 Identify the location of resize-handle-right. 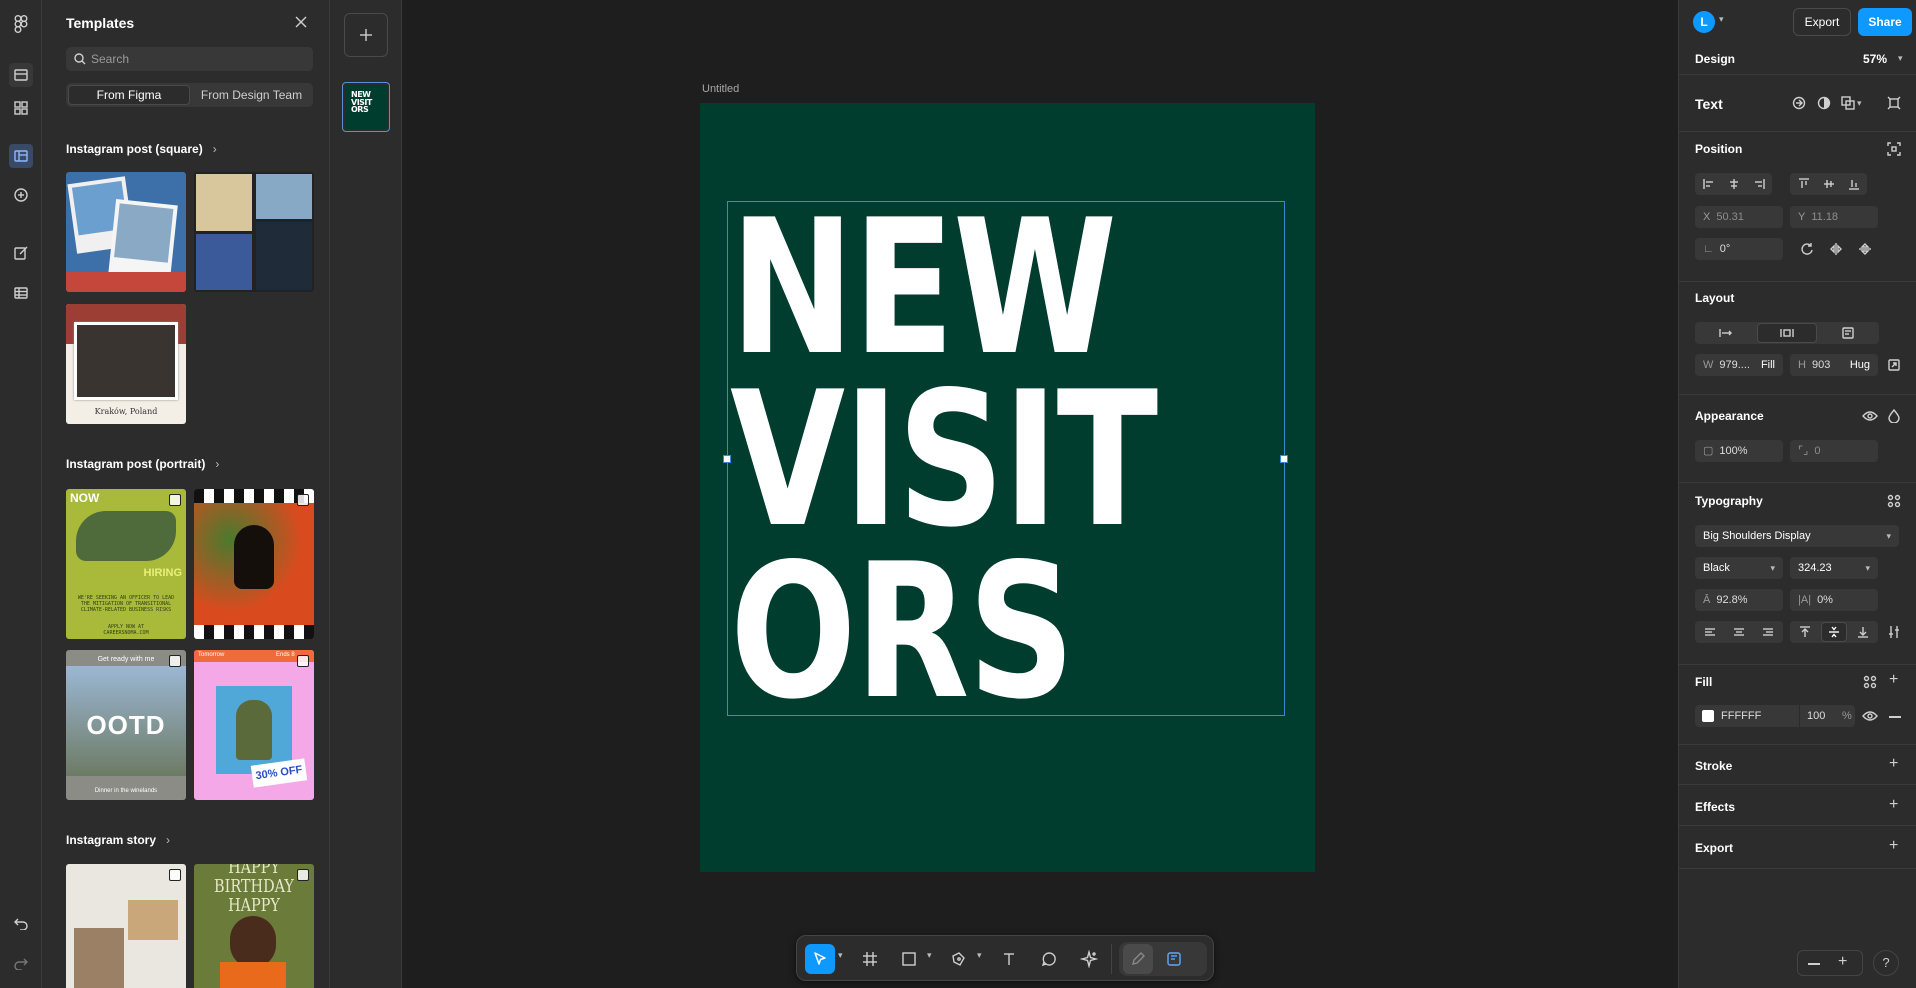
(1284, 459).